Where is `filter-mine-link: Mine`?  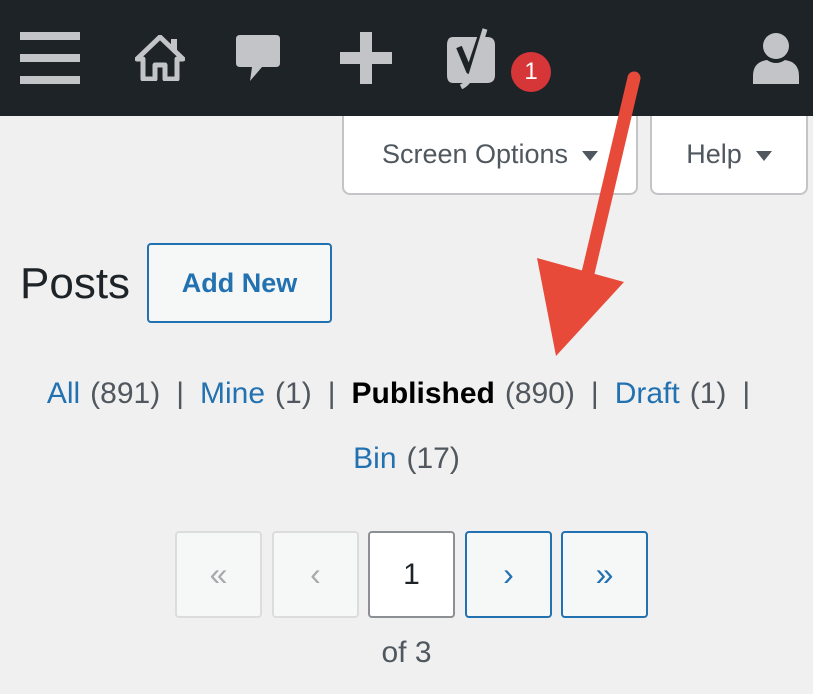
filter-mine-link: Mine is located at coordinates (232, 394).